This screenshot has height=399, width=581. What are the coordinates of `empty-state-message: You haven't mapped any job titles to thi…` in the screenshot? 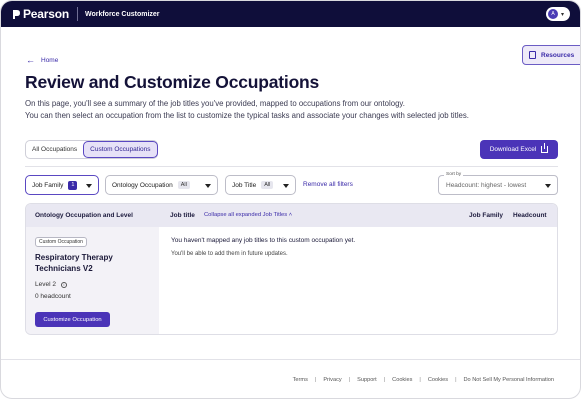 It's located at (263, 240).